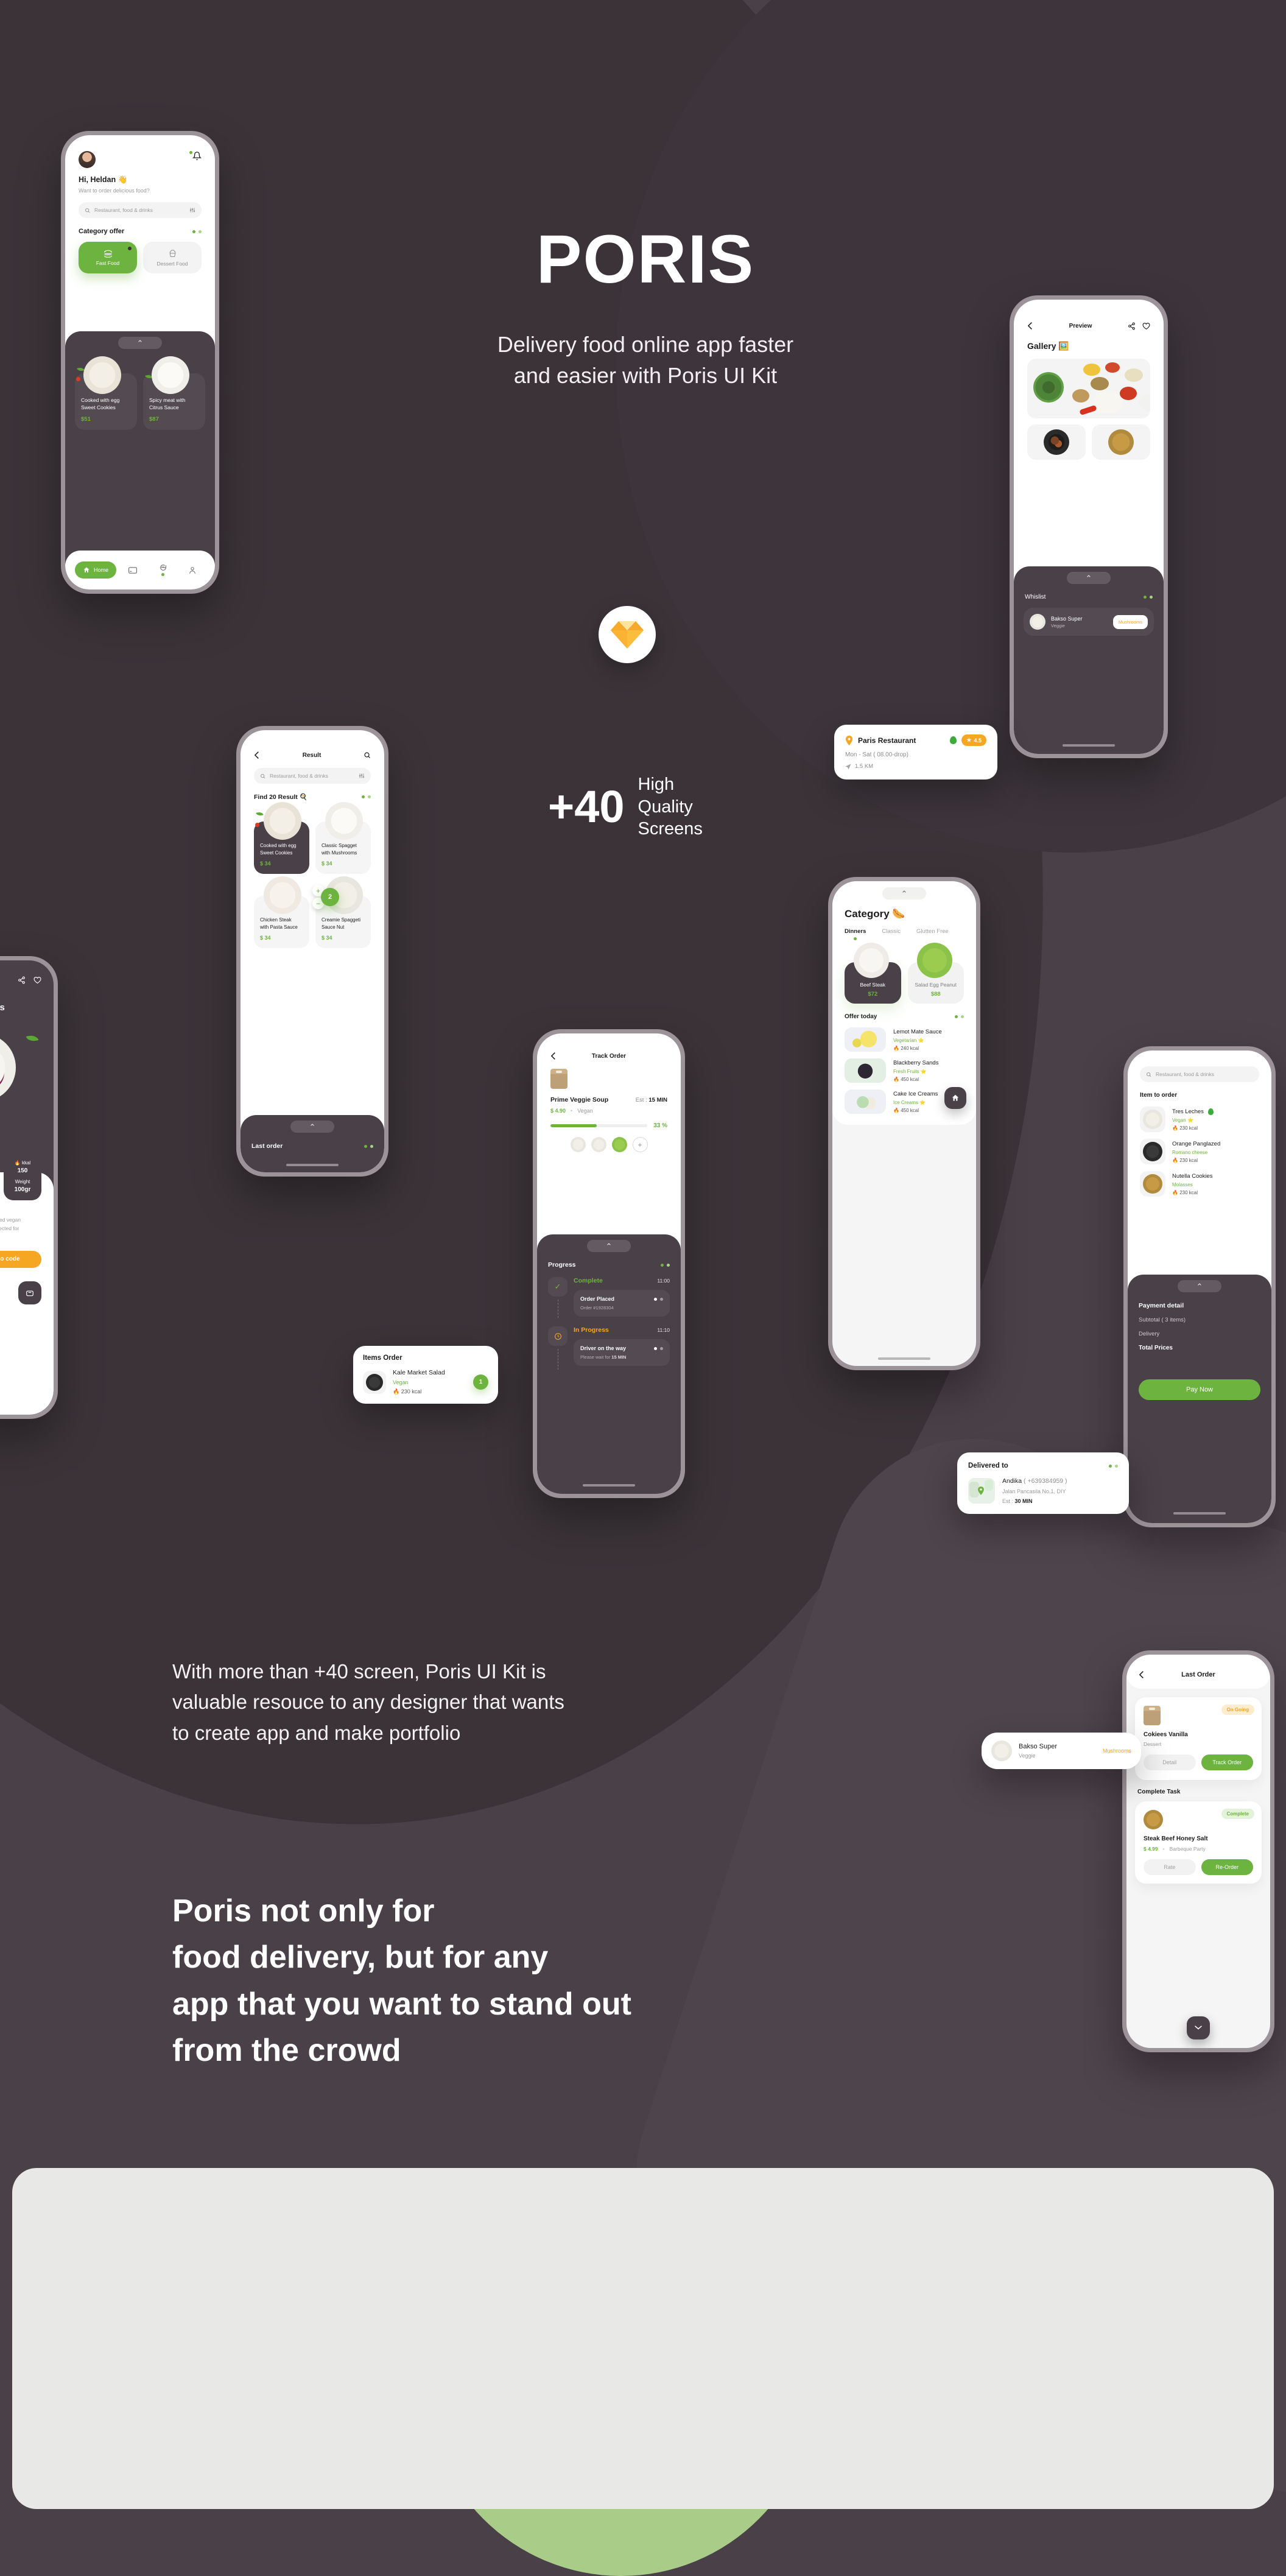 This screenshot has width=1286, height=2576. I want to click on items-order-image, so click(375, 1382).